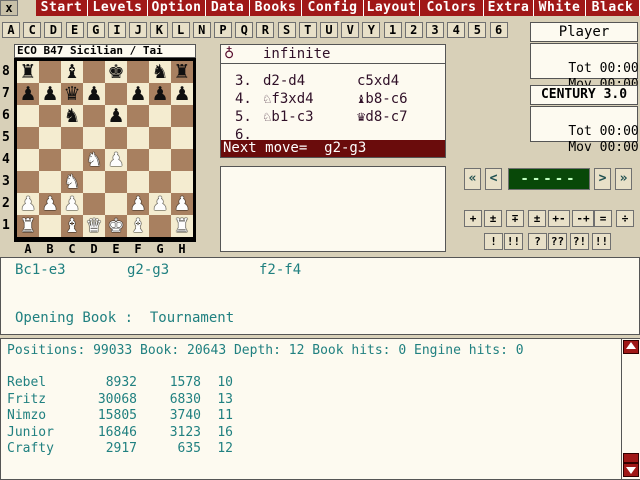 The height and width of the screenshot is (480, 640). I want to click on scroll-thumb, so click(631, 458).